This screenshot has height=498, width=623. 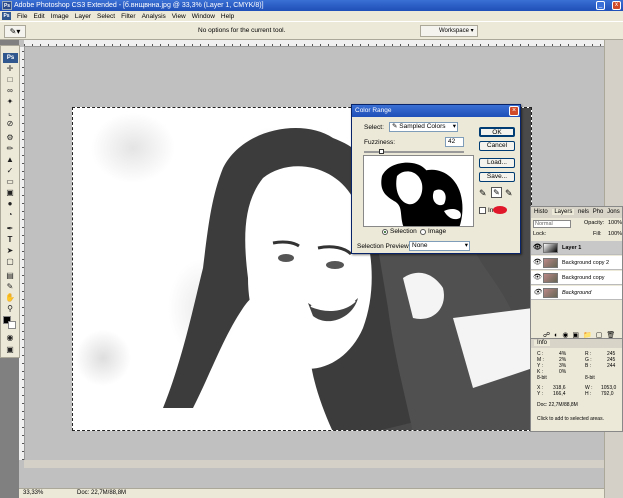 I want to click on move-tool-icon: ✛, so click(x=10, y=69).